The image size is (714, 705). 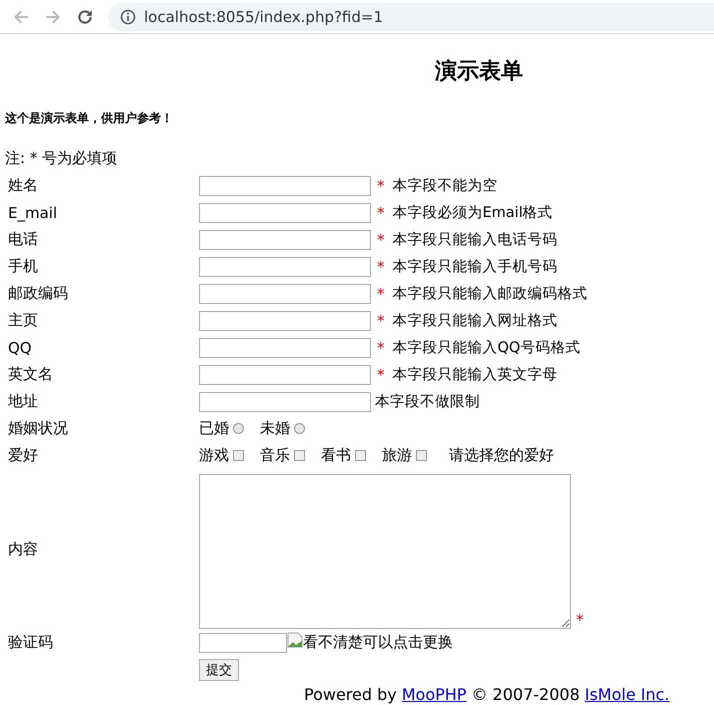 What do you see at coordinates (243, 642) in the screenshot?
I see `captcha-input` at bounding box center [243, 642].